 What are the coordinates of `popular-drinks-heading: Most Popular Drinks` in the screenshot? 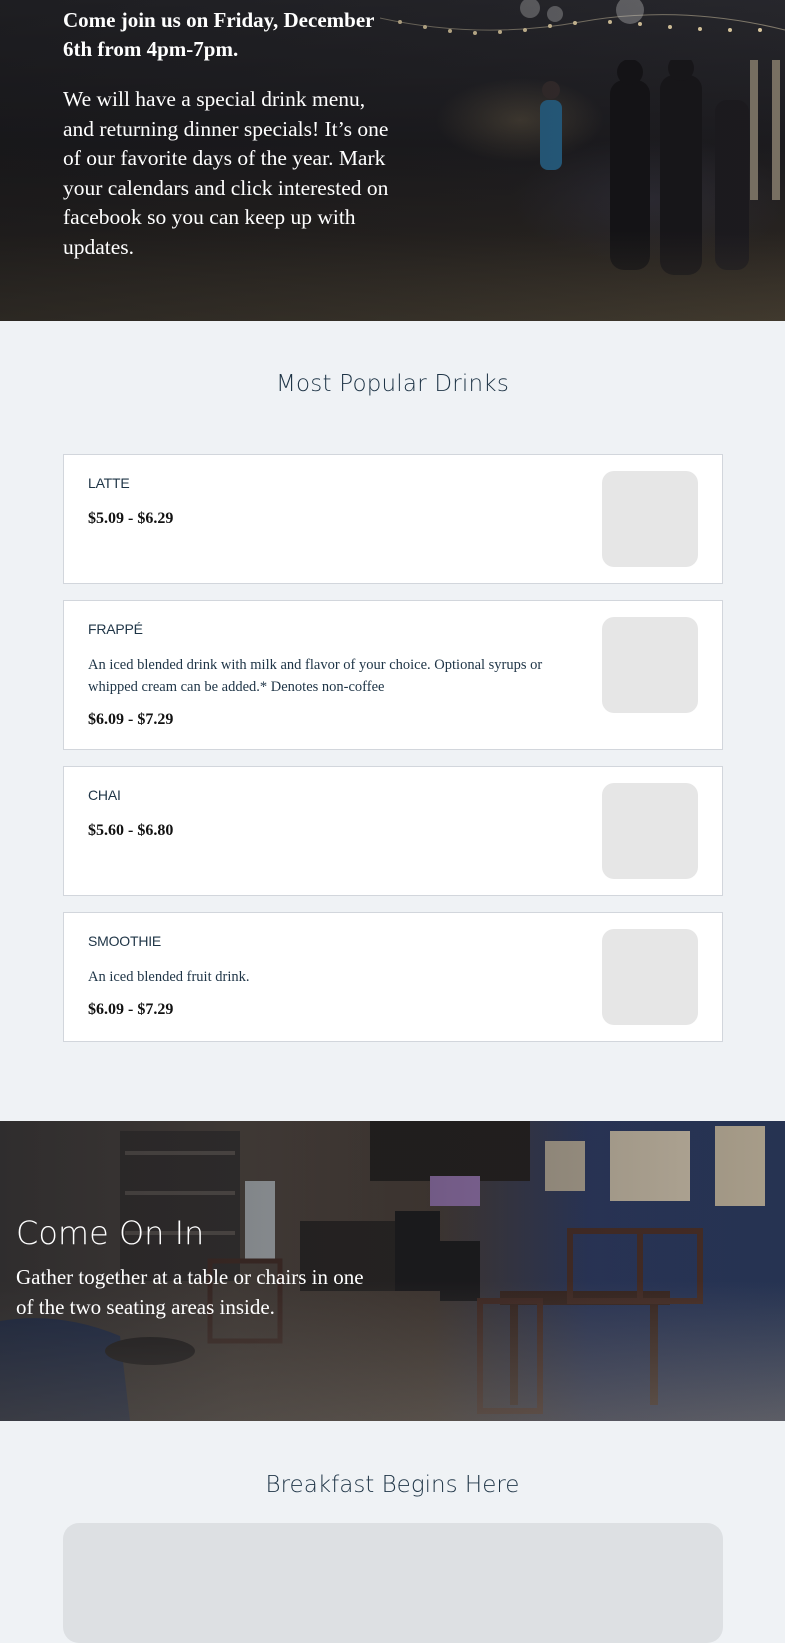 It's located at (392, 384).